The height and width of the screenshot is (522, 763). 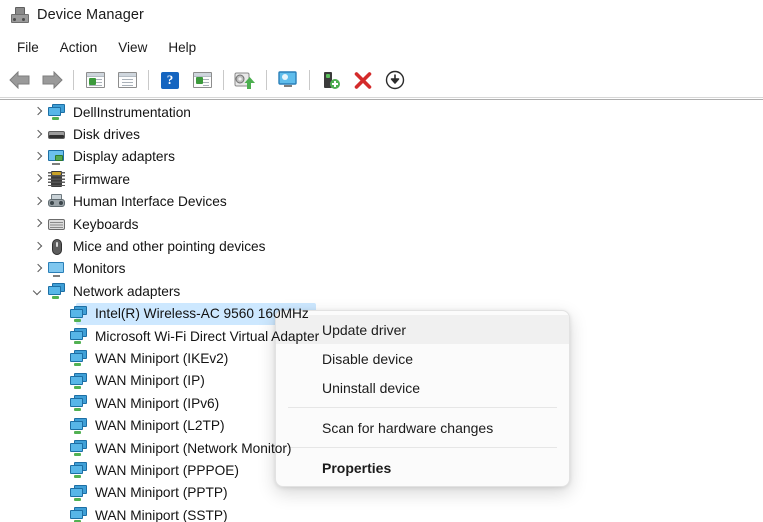 What do you see at coordinates (170, 80) in the screenshot?
I see `help-icon: ?` at bounding box center [170, 80].